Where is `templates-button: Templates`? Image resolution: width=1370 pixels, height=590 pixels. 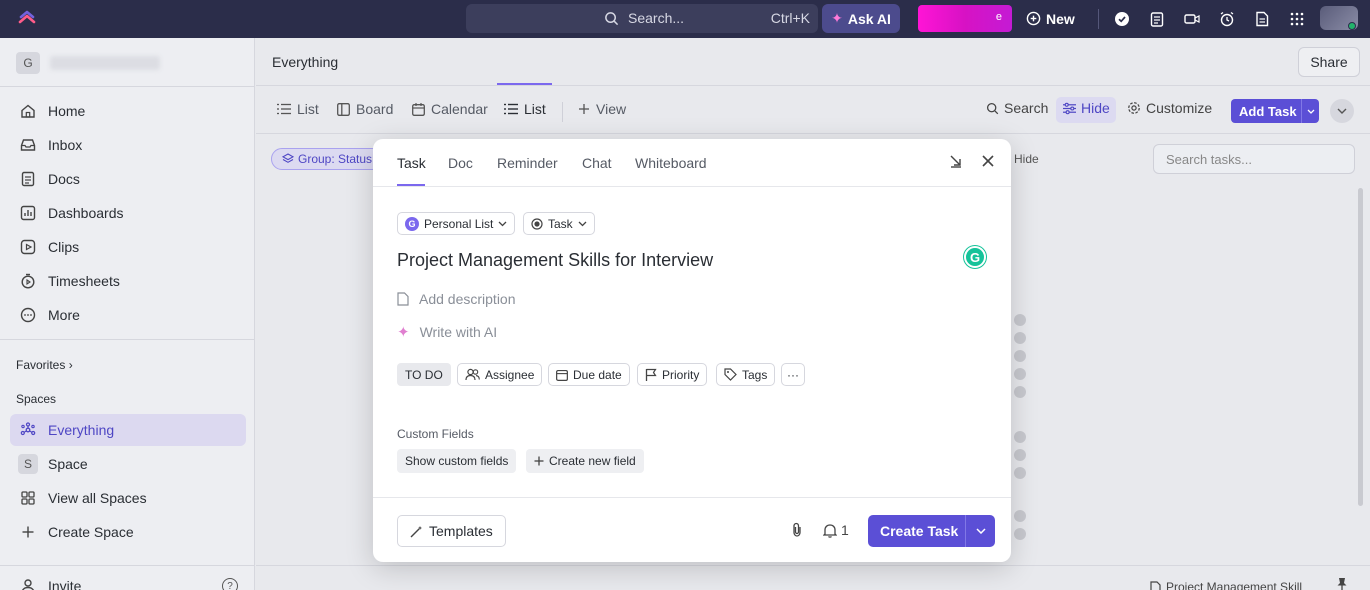 templates-button: Templates is located at coordinates (451, 531).